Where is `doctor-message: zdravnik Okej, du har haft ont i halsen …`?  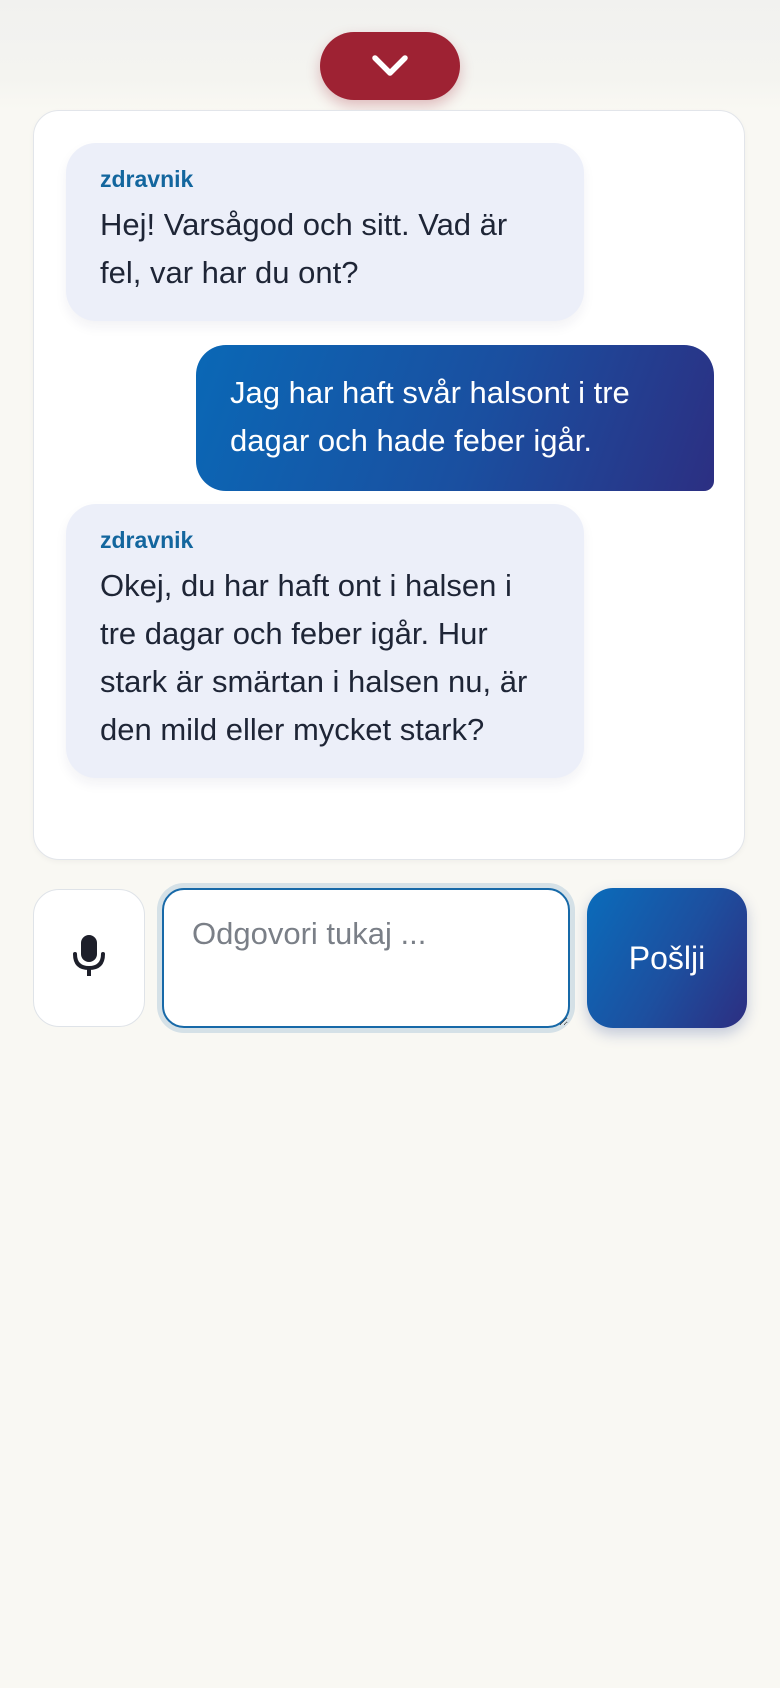
doctor-message: zdravnik Okej, du har haft ont i halsen … is located at coordinates (325, 641).